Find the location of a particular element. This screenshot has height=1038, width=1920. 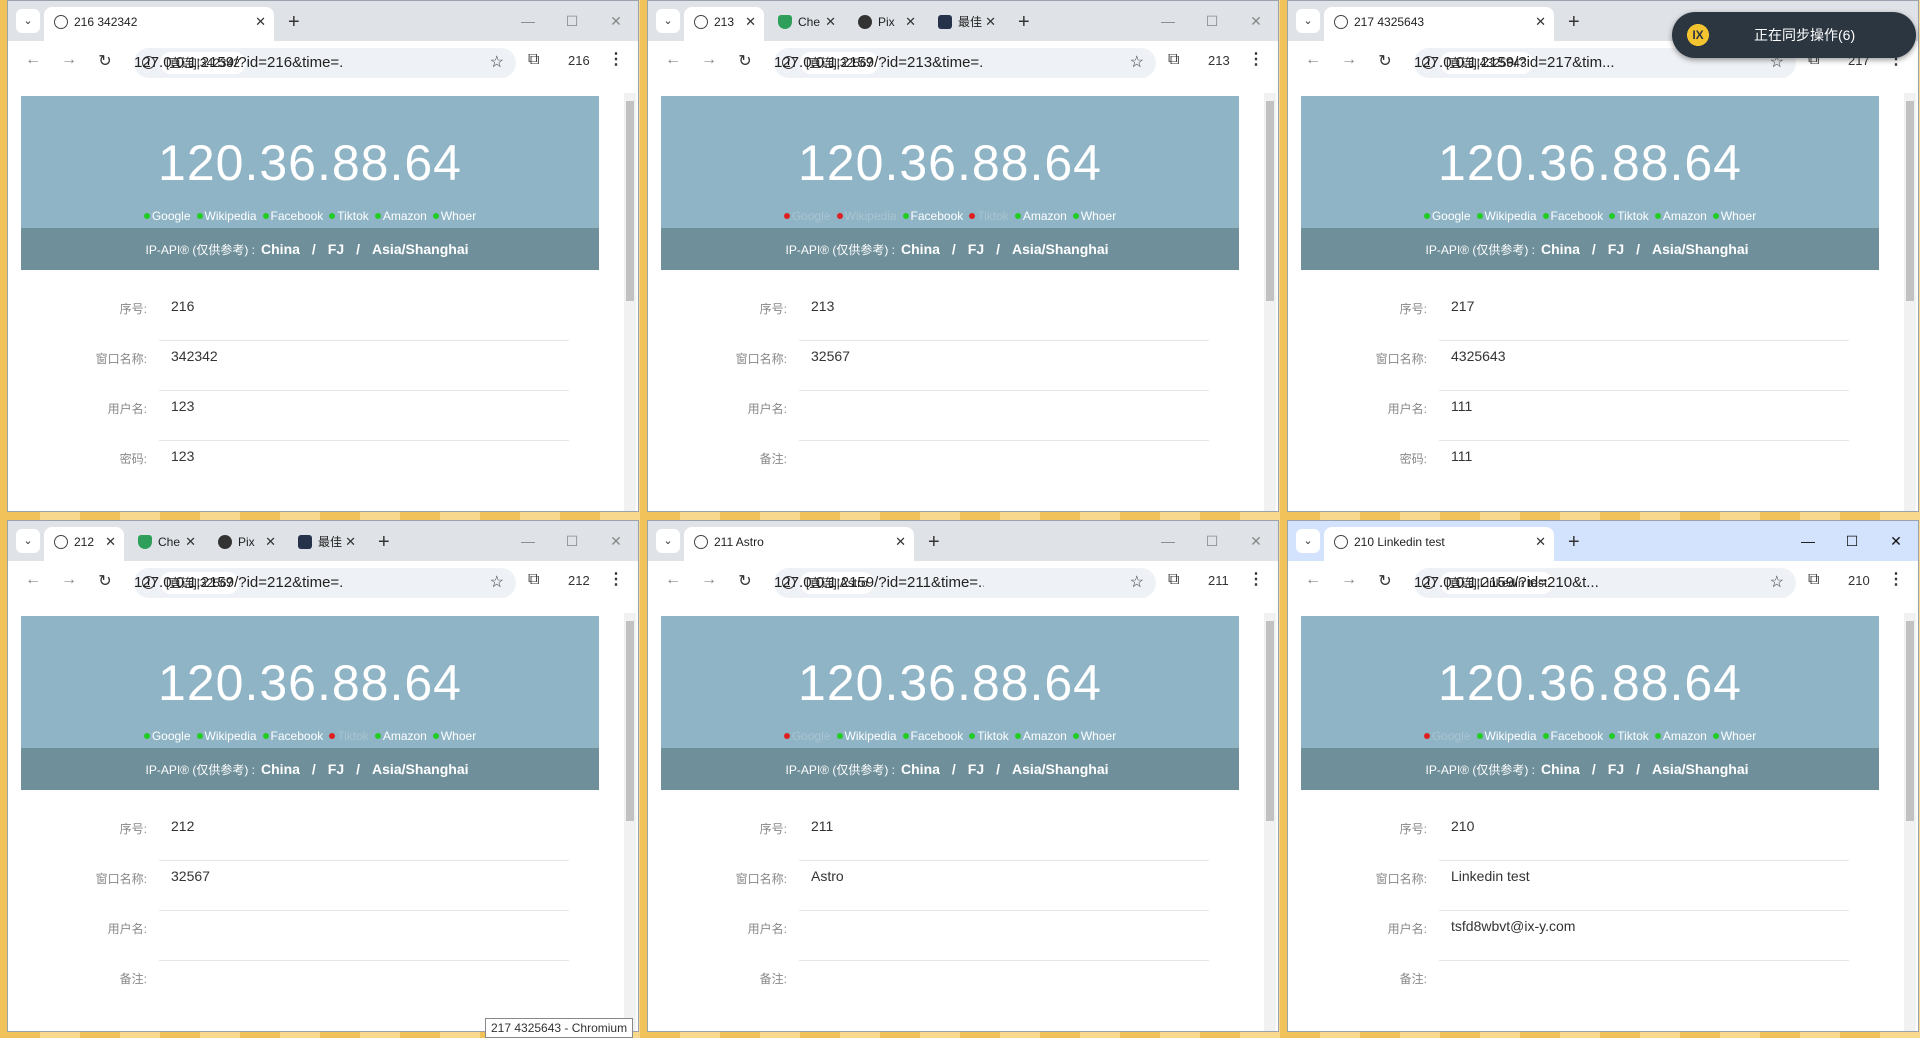

window-id-badge: 211 is located at coordinates (1218, 580).